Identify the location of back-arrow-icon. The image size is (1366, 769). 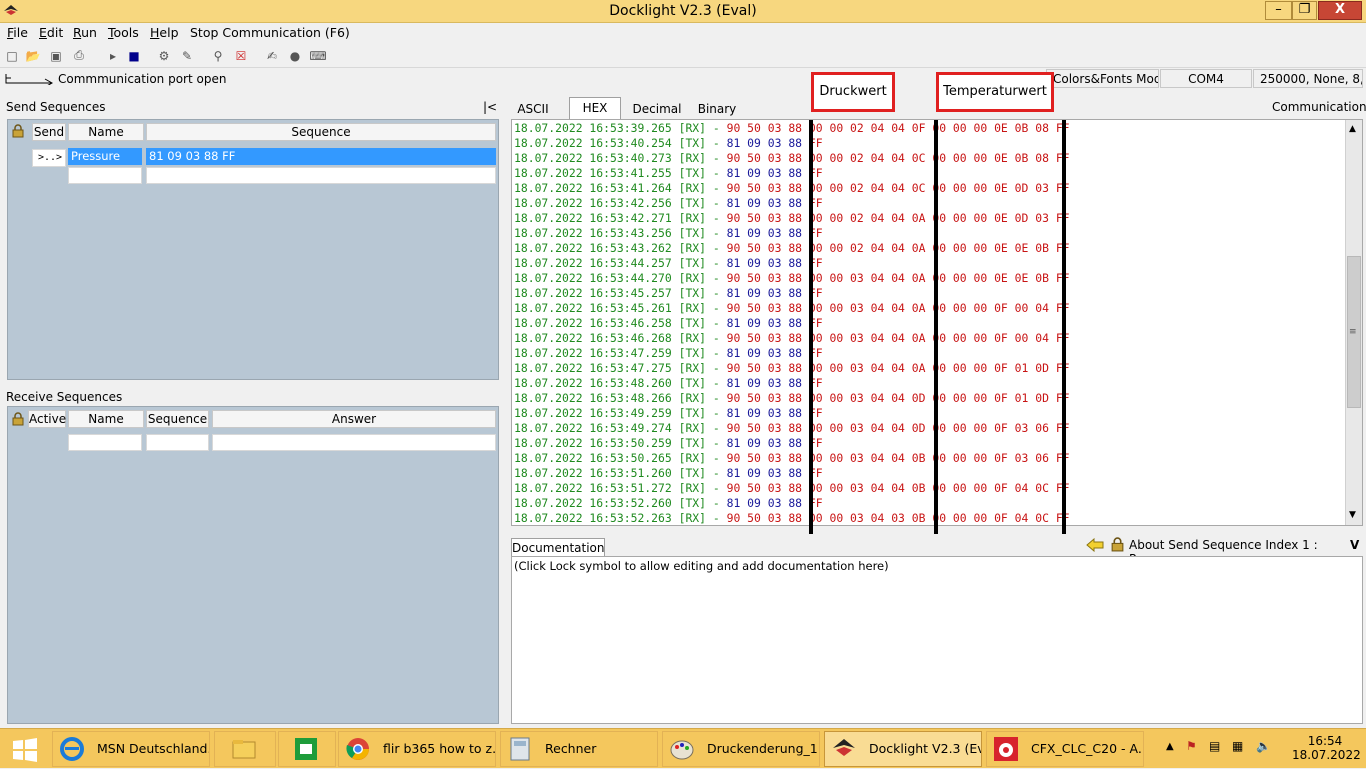
(1095, 545).